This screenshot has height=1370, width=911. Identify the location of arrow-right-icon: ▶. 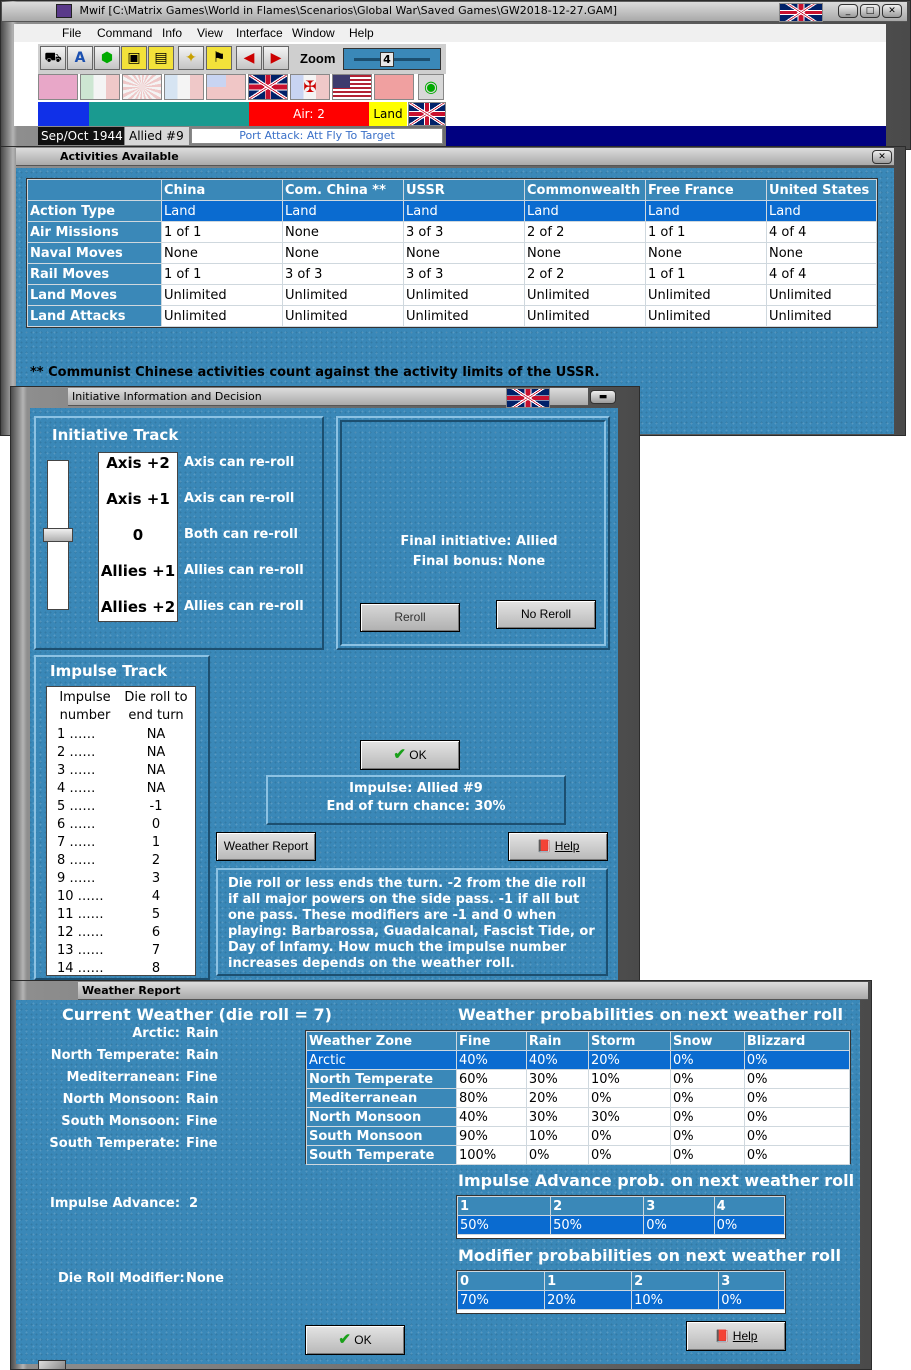
(276, 58).